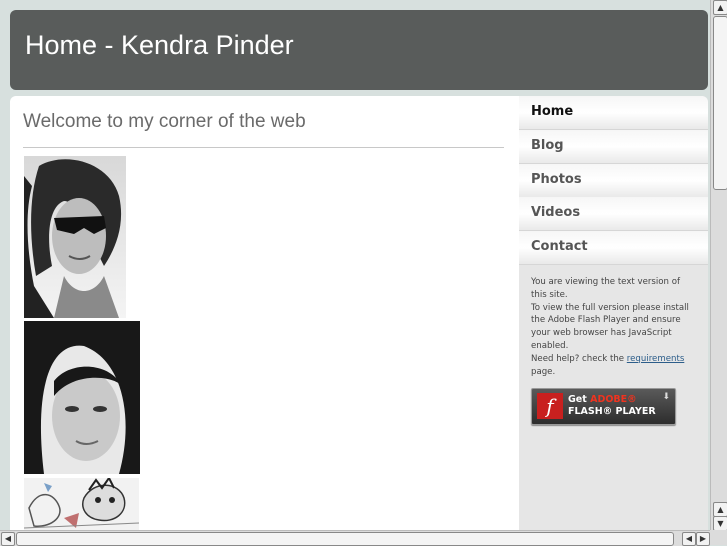 The width and height of the screenshot is (727, 546). Describe the element at coordinates (543, 371) in the screenshot. I see `notice-line3-suffix: page.` at that location.